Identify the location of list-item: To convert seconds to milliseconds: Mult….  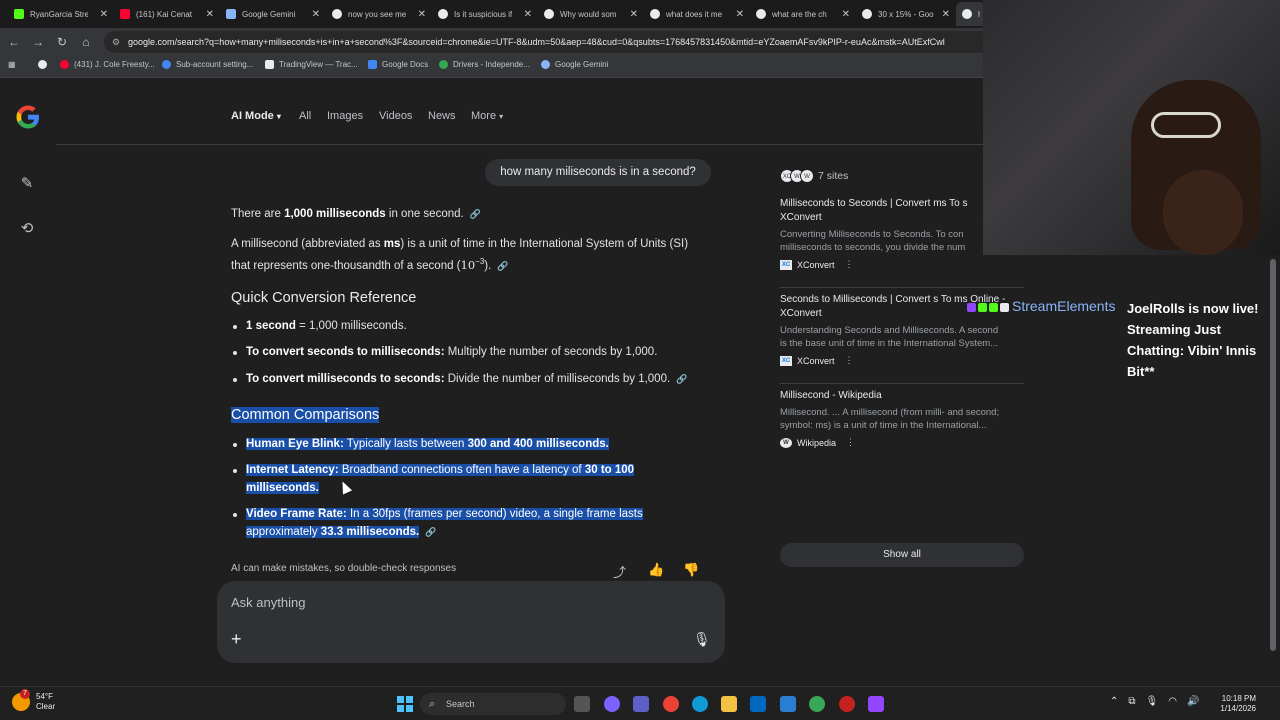
(452, 352).